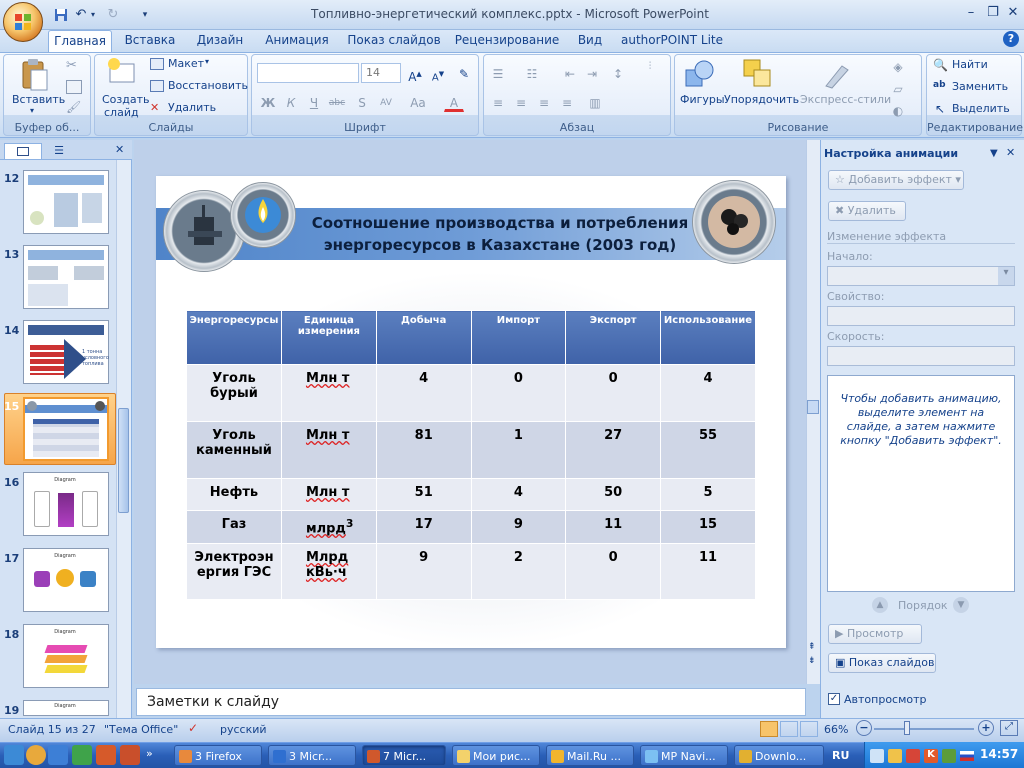  Describe the element at coordinates (924, 729) in the screenshot. I see `zoom-slider` at that location.